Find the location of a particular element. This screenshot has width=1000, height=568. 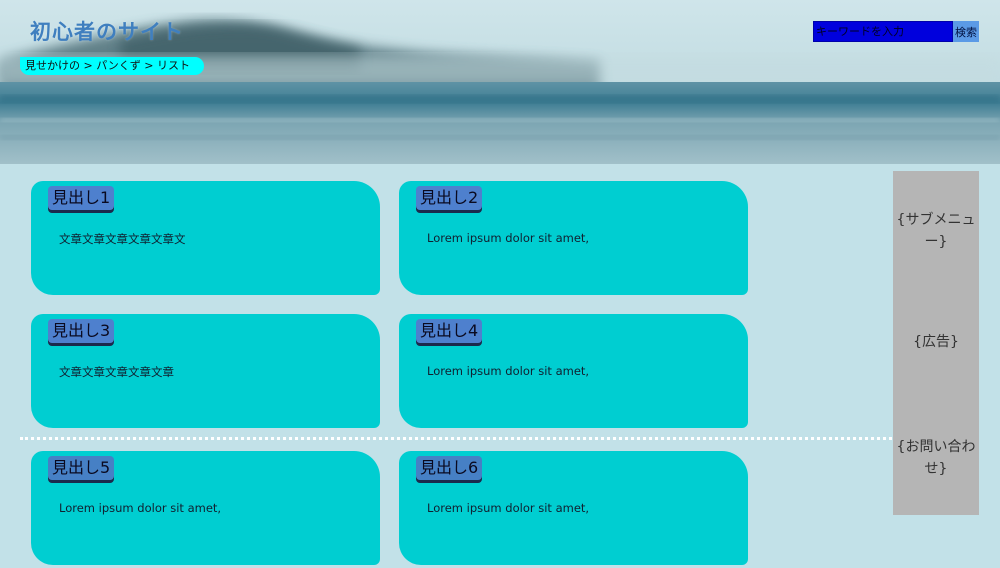

card-heading: 見出し4 is located at coordinates (449, 331).